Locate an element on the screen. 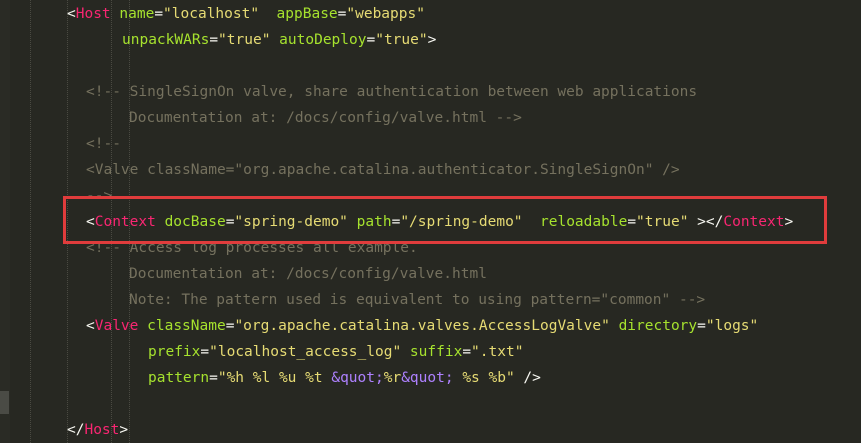  string-token: "logs" is located at coordinates (732, 326).